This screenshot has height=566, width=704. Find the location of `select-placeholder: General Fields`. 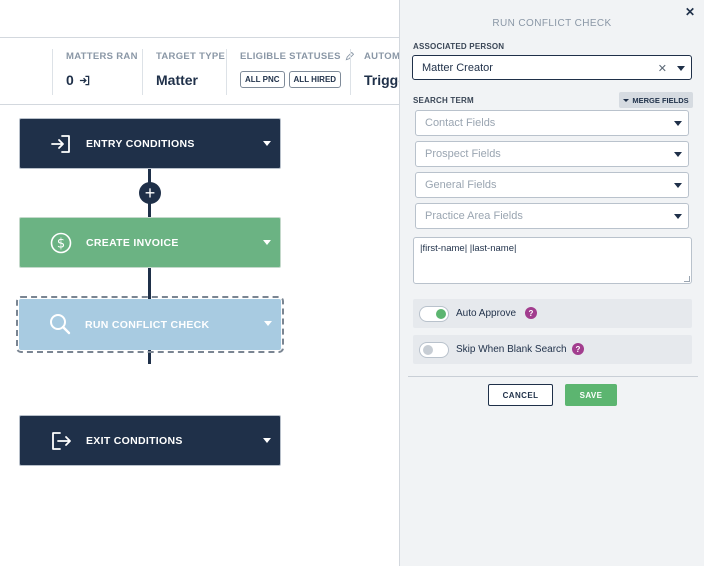

select-placeholder: General Fields is located at coordinates (461, 185).